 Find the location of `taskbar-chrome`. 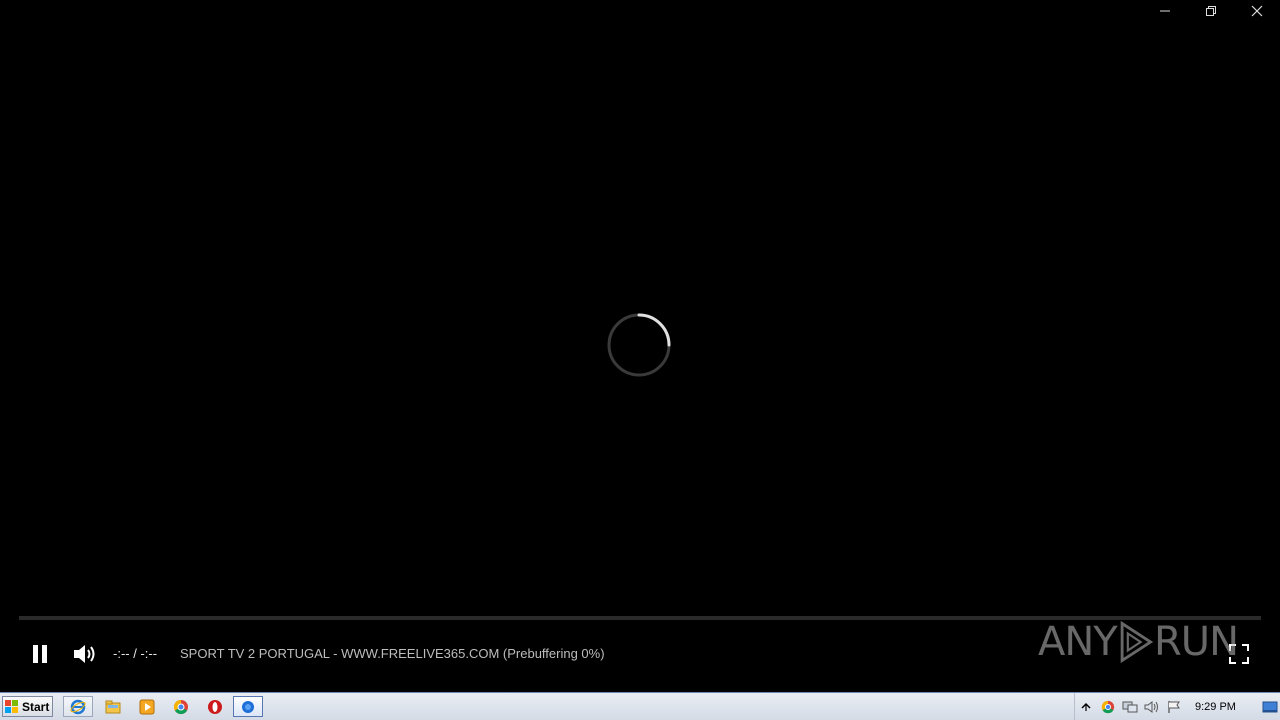

taskbar-chrome is located at coordinates (181, 706).